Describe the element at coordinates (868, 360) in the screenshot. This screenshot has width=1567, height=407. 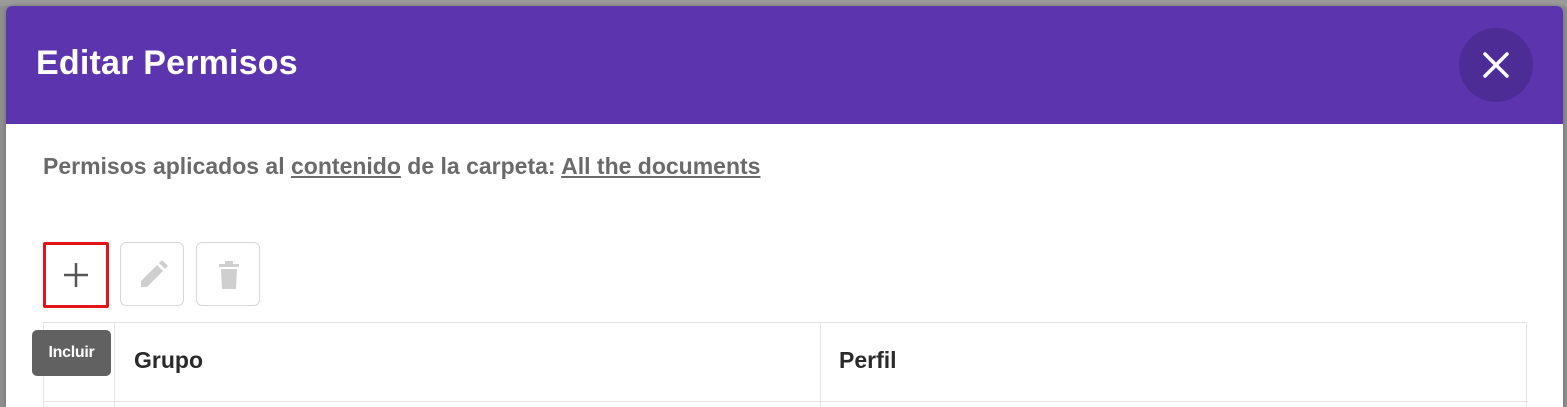
I see `column-header-label: Perfil` at that location.